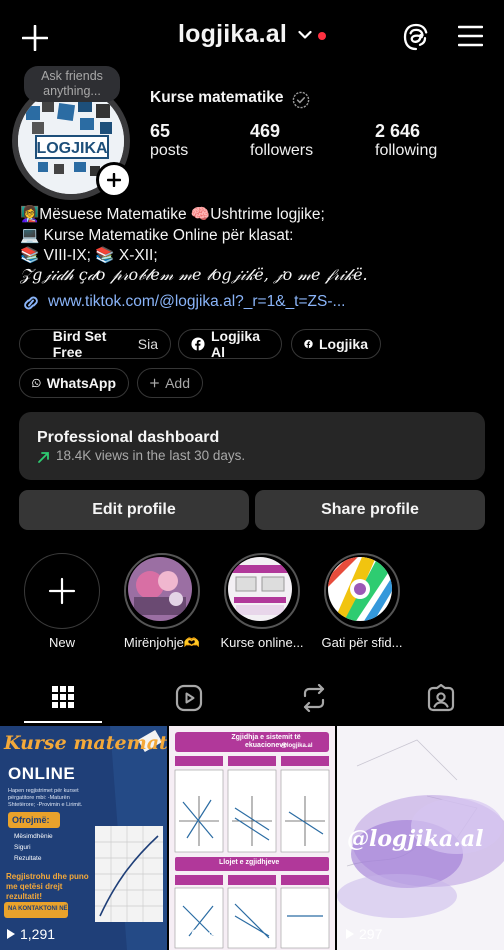  Describe the element at coordinates (265, 131) in the screenshot. I see `stat-followers-count: 469` at that location.